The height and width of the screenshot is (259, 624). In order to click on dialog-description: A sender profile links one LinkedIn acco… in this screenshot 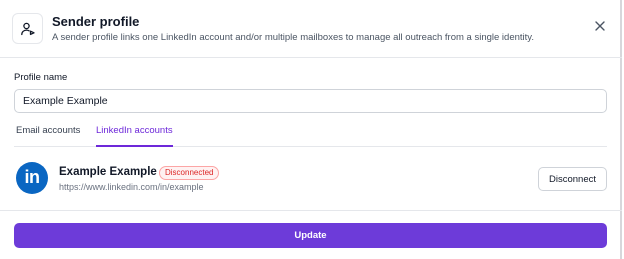, I will do `click(293, 37)`.